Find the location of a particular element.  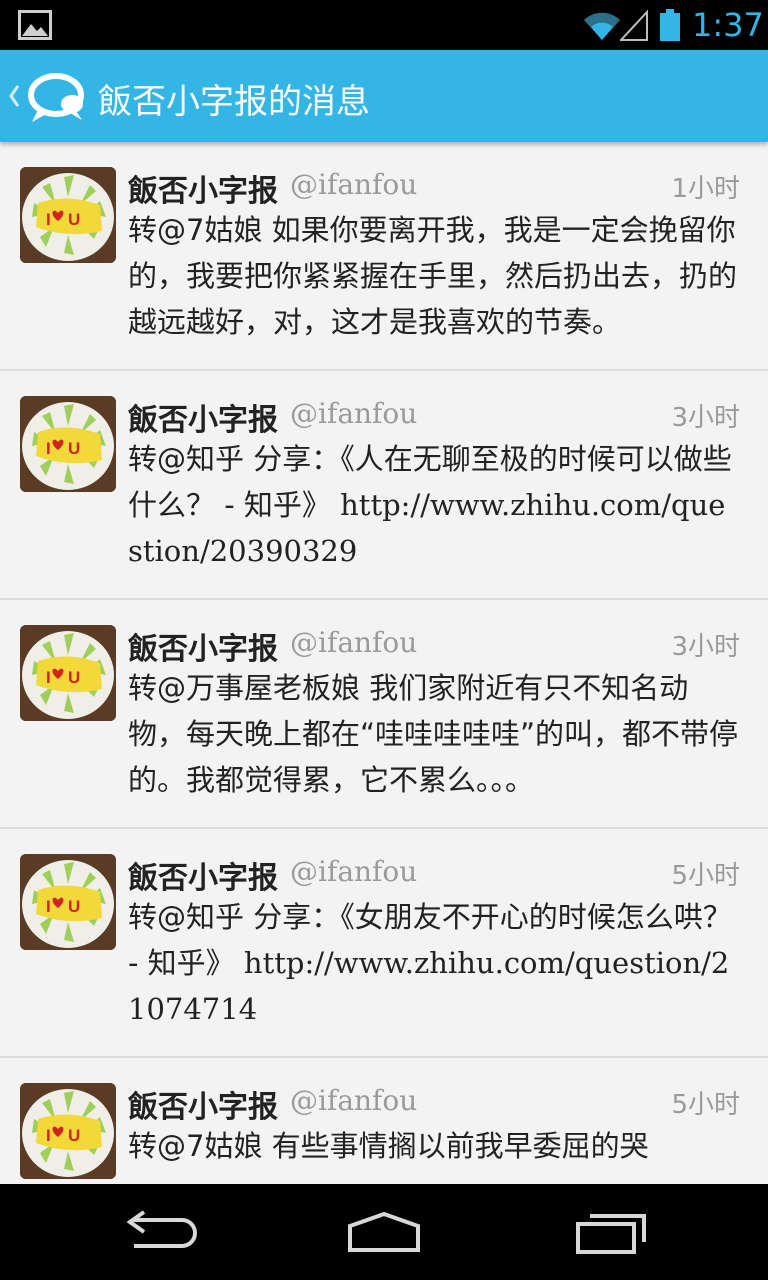

image-notification-icon is located at coordinates (35, 25).